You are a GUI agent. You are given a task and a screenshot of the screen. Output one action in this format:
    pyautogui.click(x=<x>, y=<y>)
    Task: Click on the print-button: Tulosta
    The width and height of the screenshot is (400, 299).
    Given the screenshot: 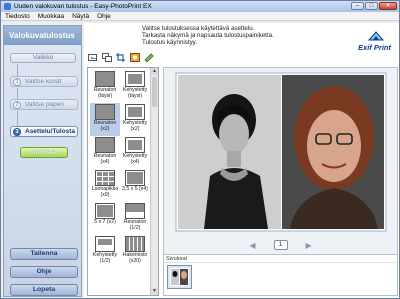 What is the action you would take?
    pyautogui.click(x=44, y=152)
    